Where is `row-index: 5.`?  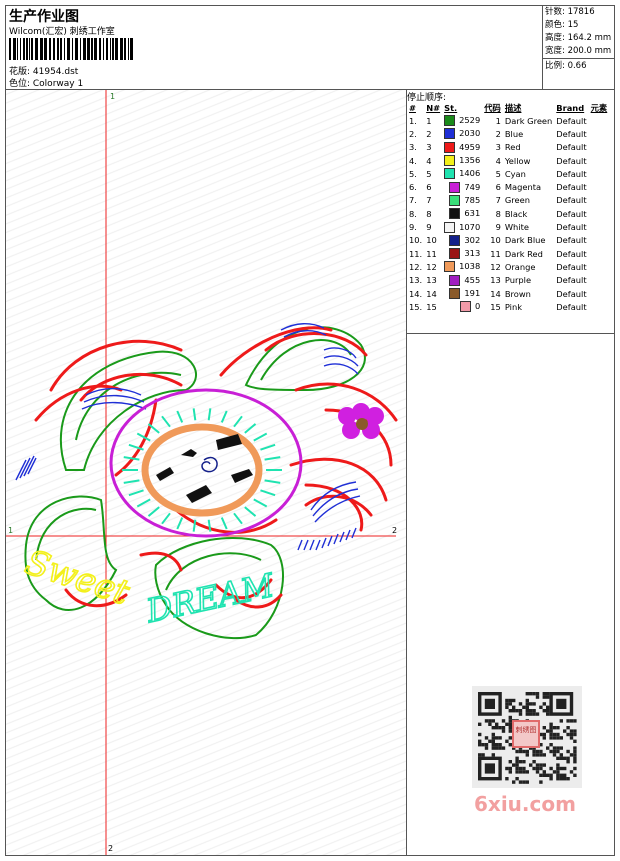
row-index: 5. is located at coordinates (413, 173).